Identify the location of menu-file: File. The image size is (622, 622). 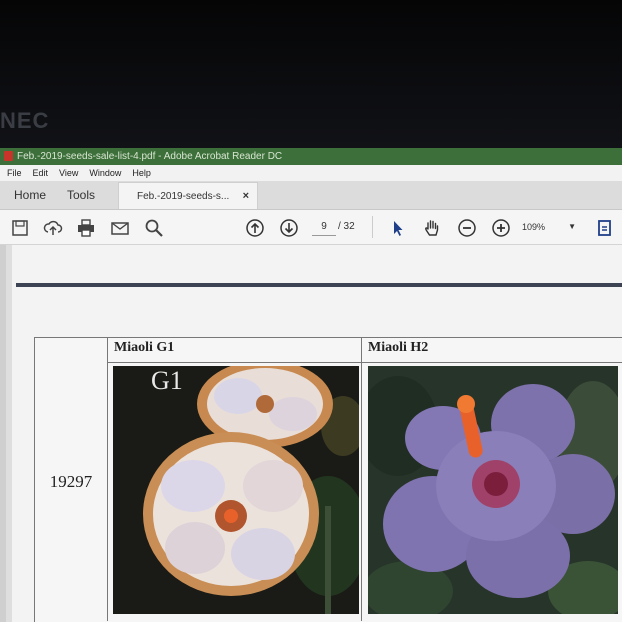
(14, 173).